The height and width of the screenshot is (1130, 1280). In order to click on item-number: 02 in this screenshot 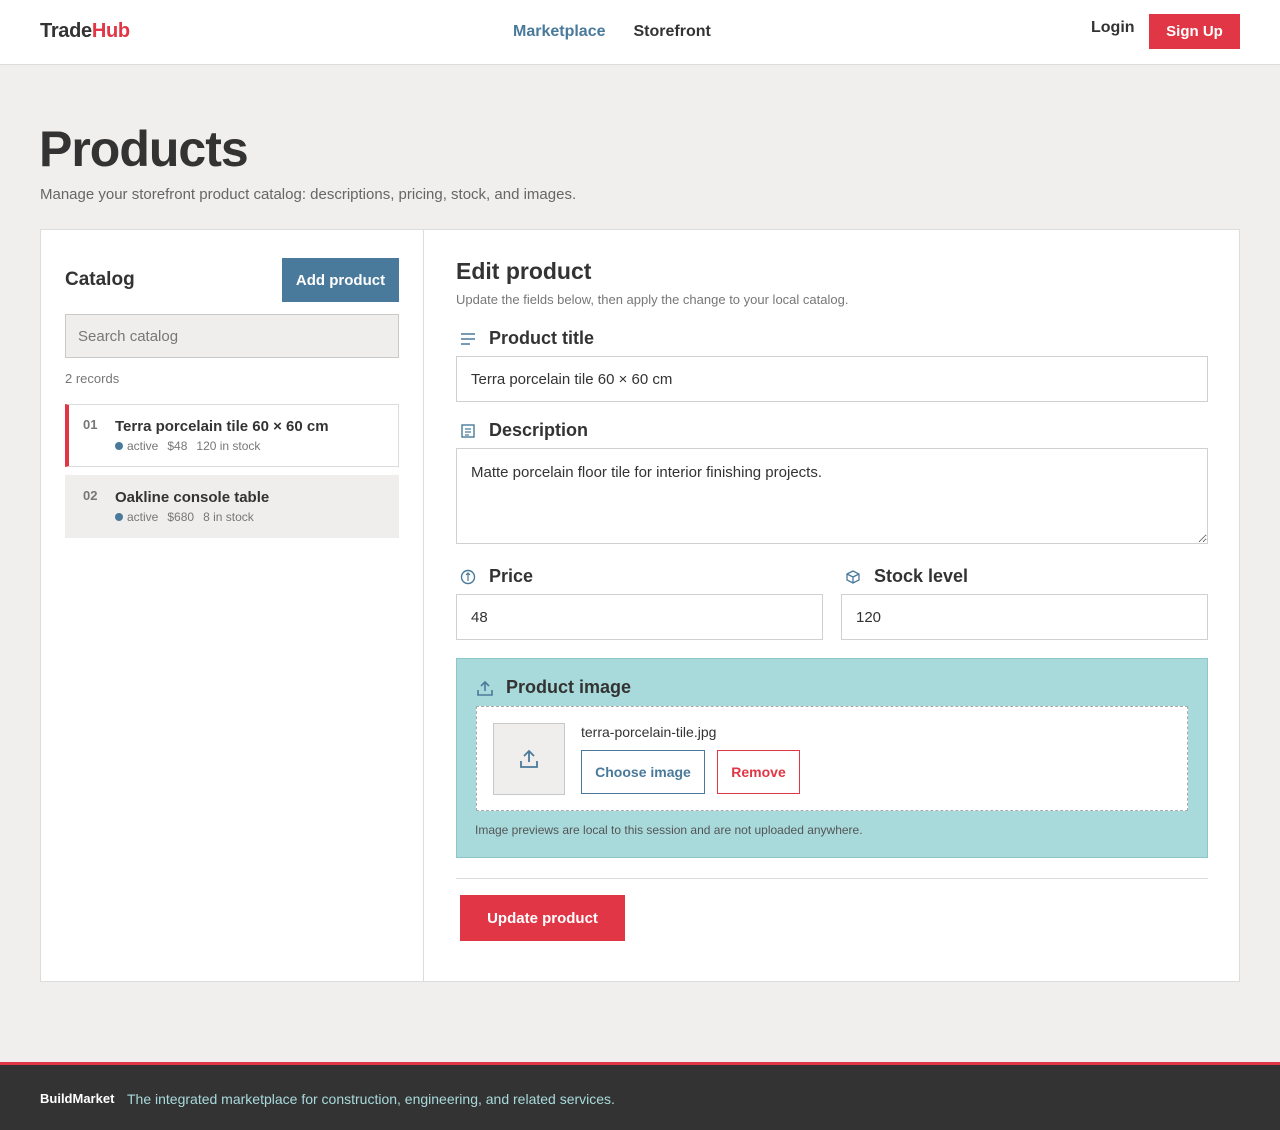, I will do `click(90, 495)`.